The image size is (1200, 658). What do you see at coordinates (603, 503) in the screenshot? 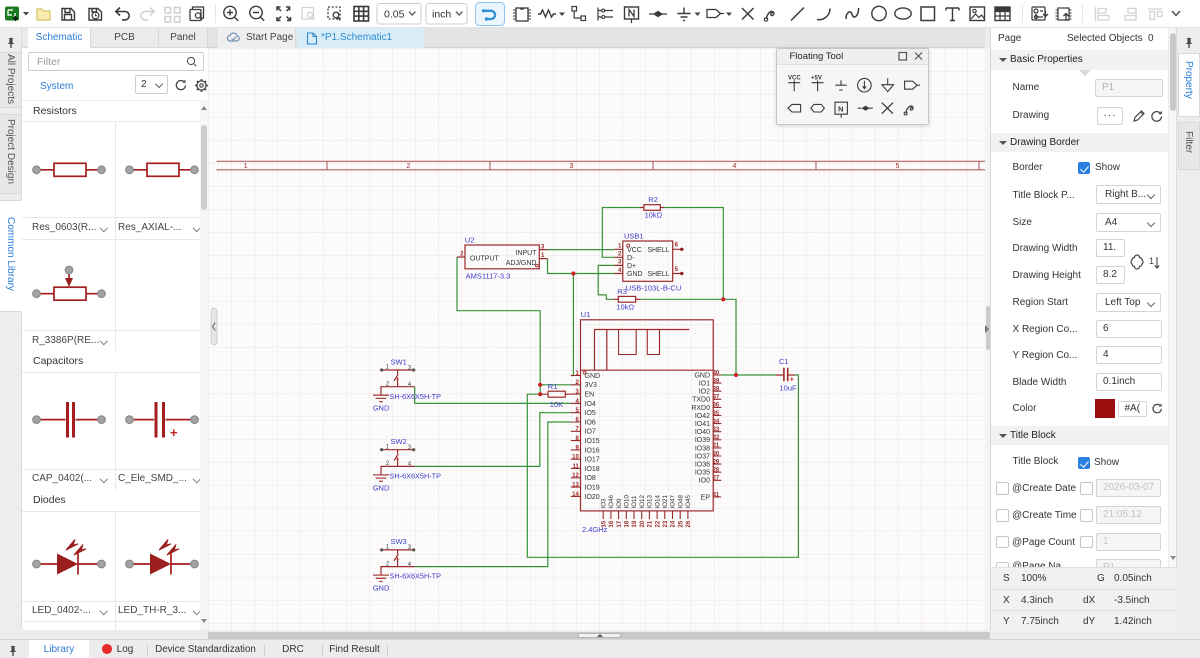
I see `svg-text: IO3` at bounding box center [603, 503].